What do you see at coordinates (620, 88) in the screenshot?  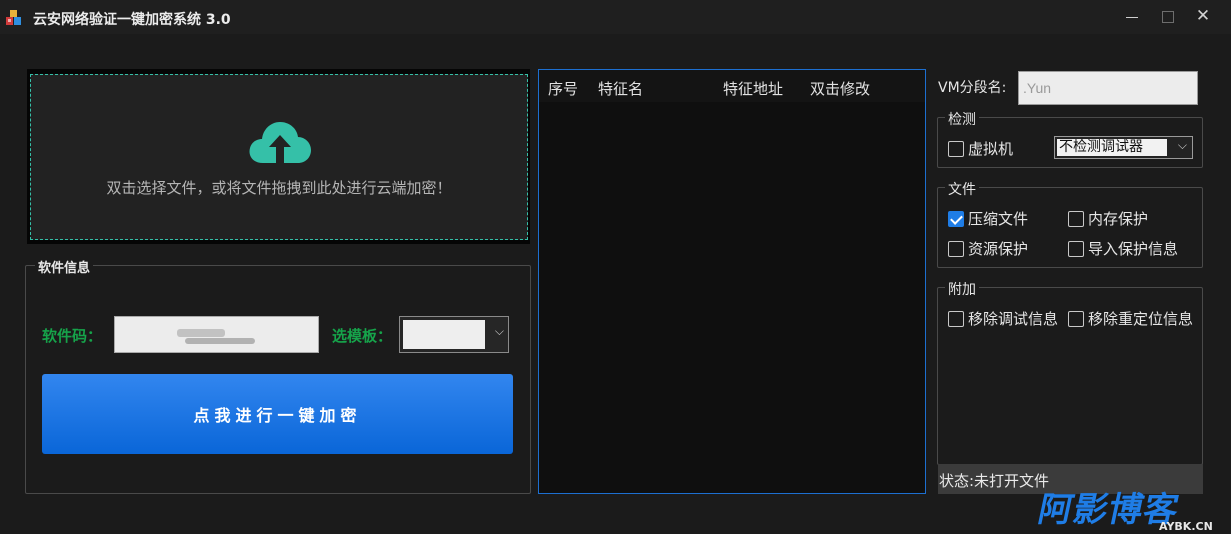 I see `column-header-name: 特征名` at bounding box center [620, 88].